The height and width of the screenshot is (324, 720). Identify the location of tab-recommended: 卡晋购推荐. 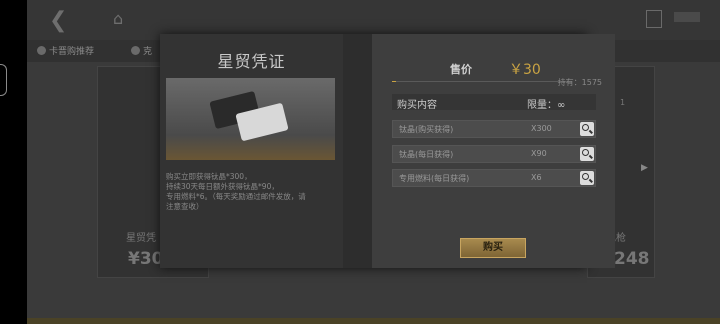
(65, 50).